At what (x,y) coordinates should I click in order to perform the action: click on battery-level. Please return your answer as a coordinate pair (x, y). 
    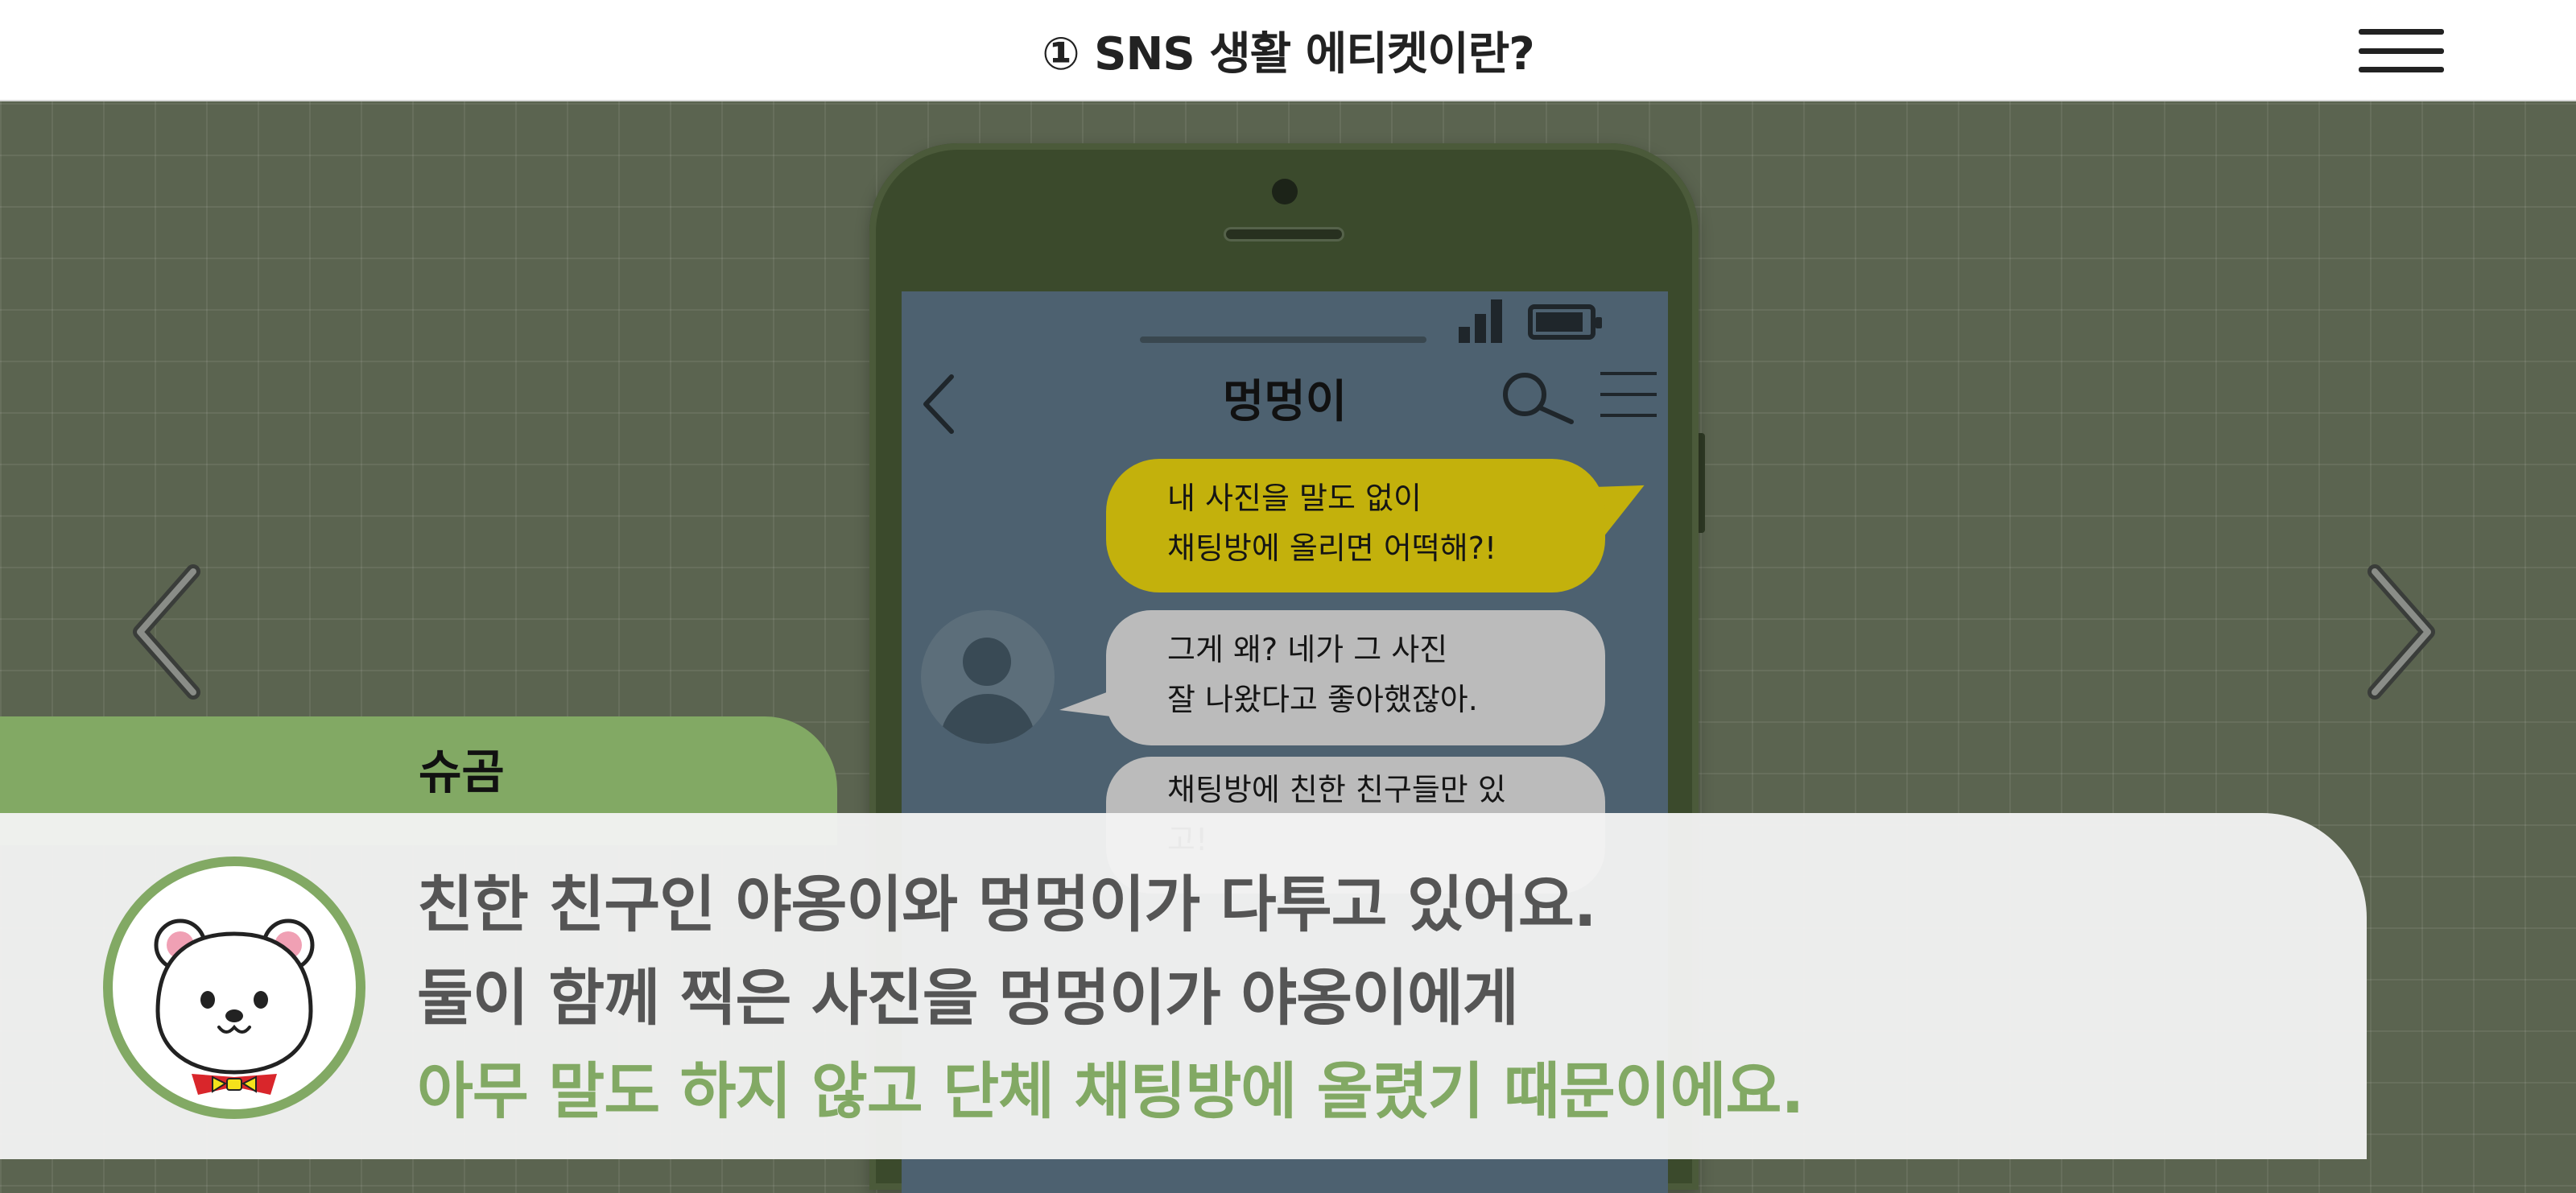
    Looking at the image, I should click on (1559, 322).